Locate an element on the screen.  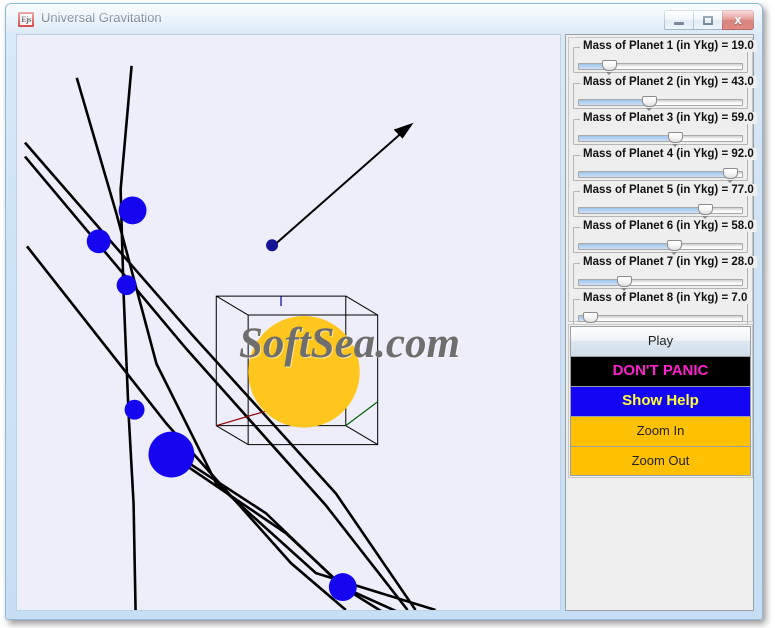
dont-panic-button: DON'T PANIC is located at coordinates (660, 371).